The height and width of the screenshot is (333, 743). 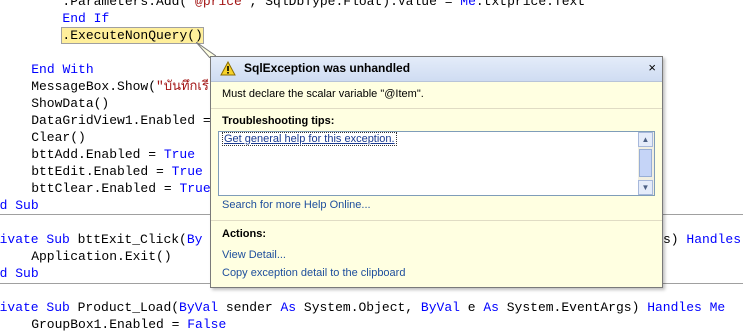 What do you see at coordinates (436, 69) in the screenshot?
I see `exception-header: SqlException was unhandled ×` at bounding box center [436, 69].